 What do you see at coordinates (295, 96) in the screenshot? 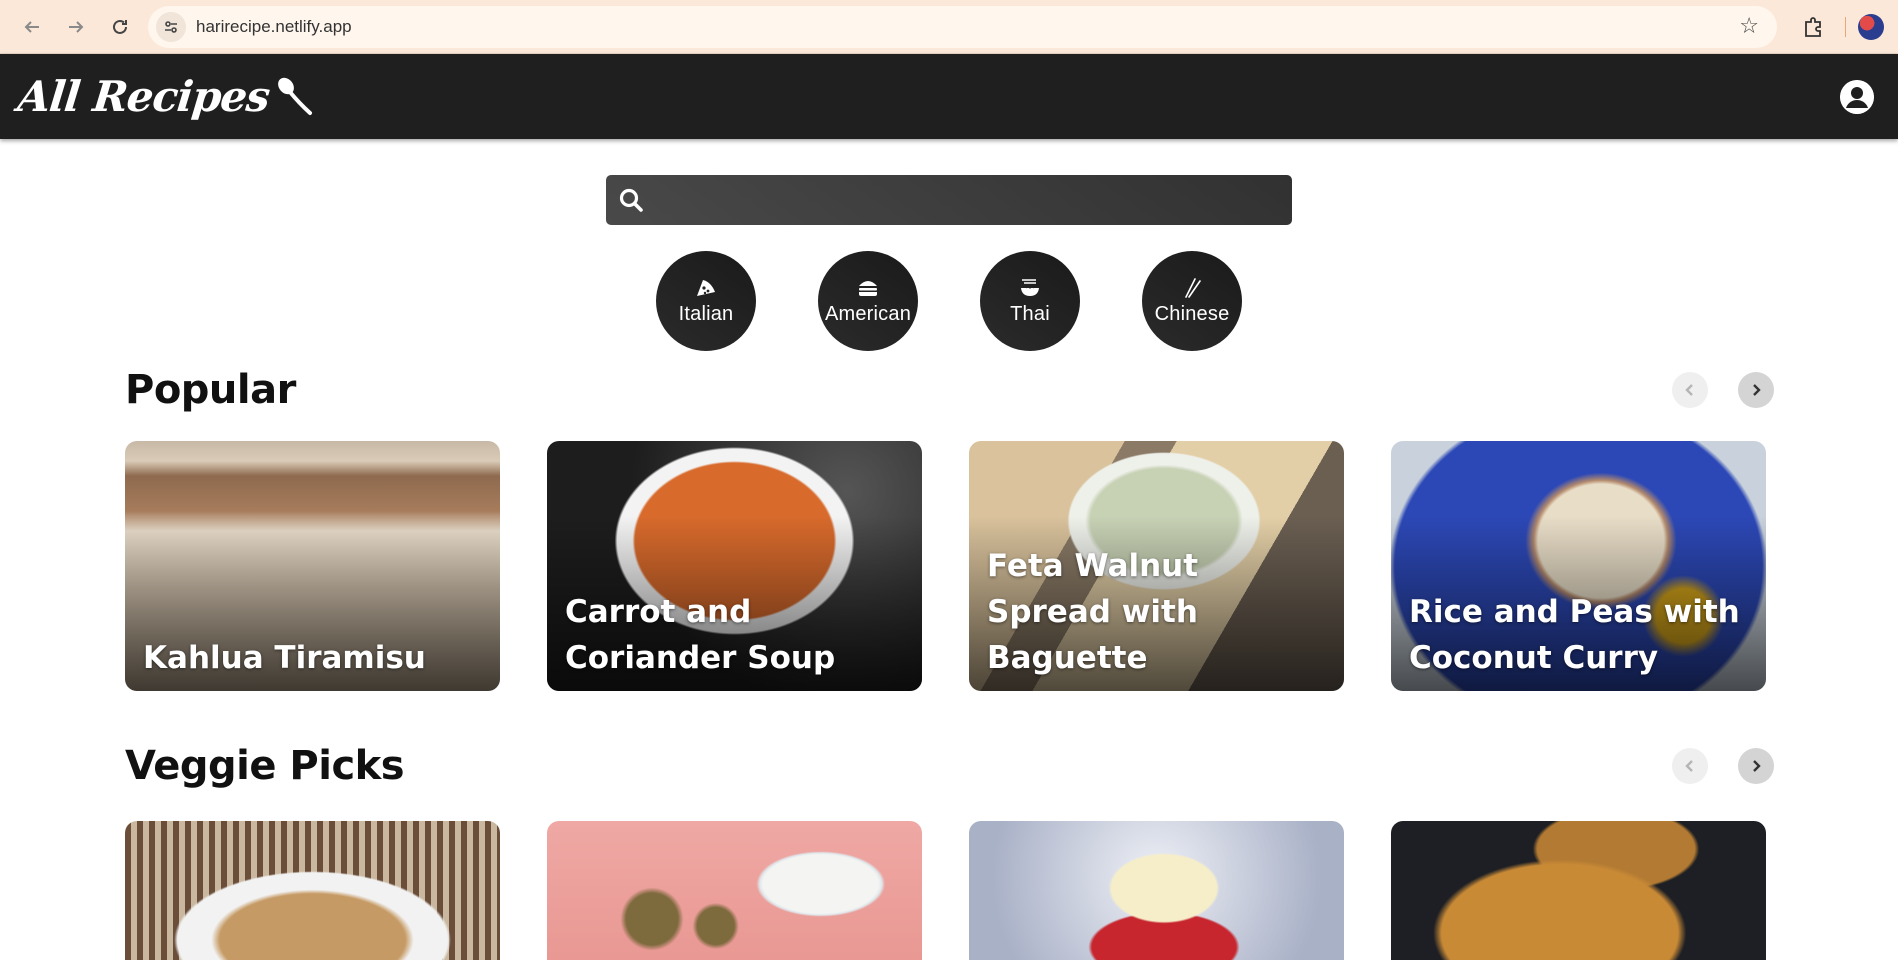
I see `spoon-icon` at bounding box center [295, 96].